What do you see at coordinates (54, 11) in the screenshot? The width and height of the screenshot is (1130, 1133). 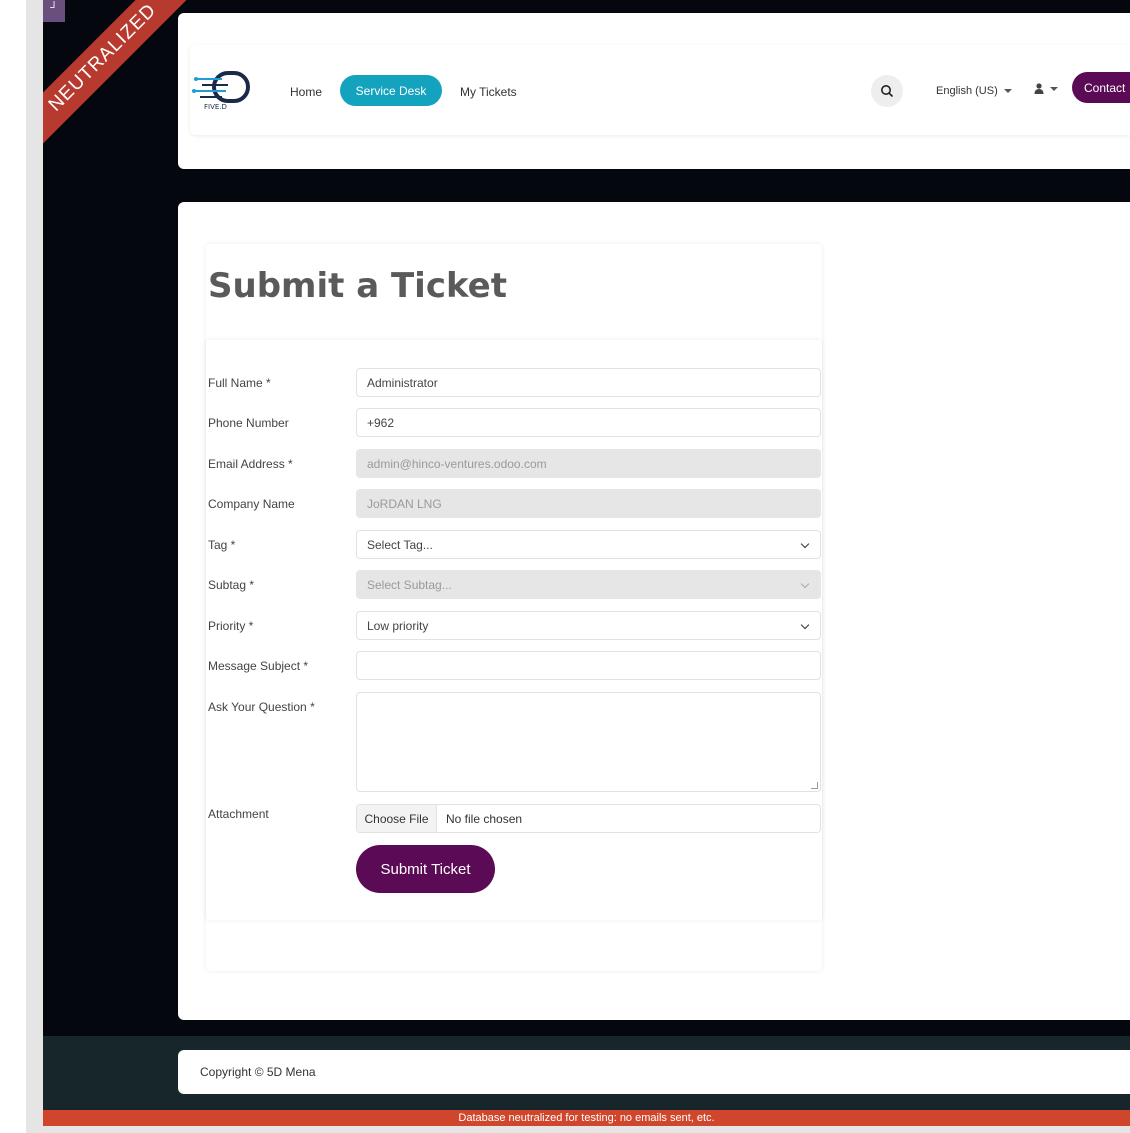 I see `bracket-icon: ┘` at bounding box center [54, 11].